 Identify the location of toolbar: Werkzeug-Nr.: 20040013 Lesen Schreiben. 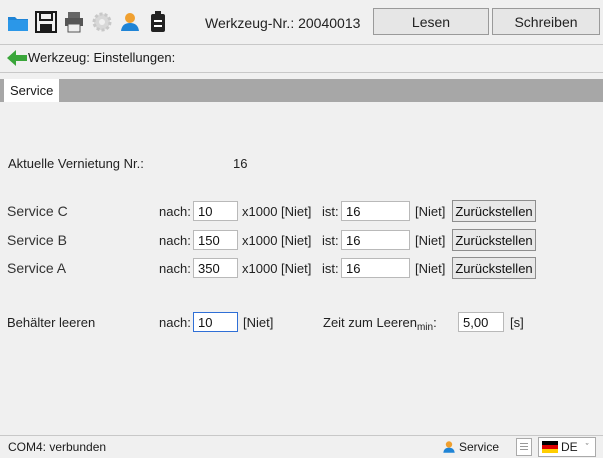
(301, 22).